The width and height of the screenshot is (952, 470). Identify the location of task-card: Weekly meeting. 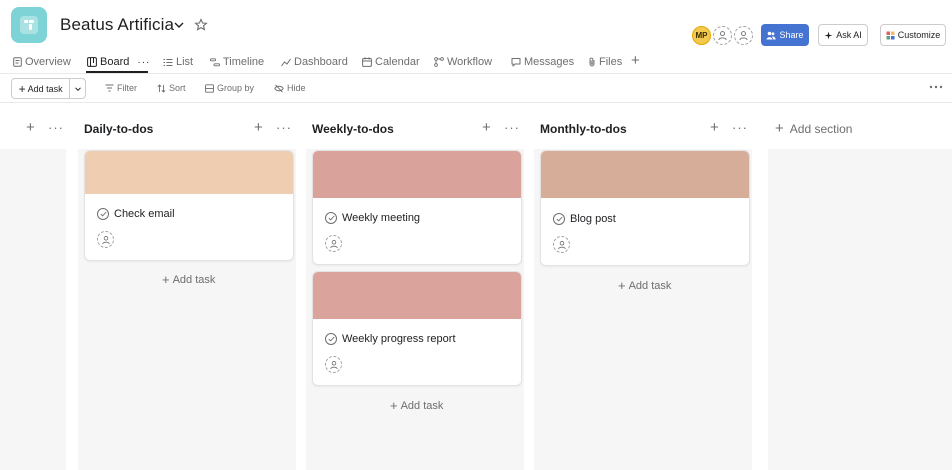
(417, 207).